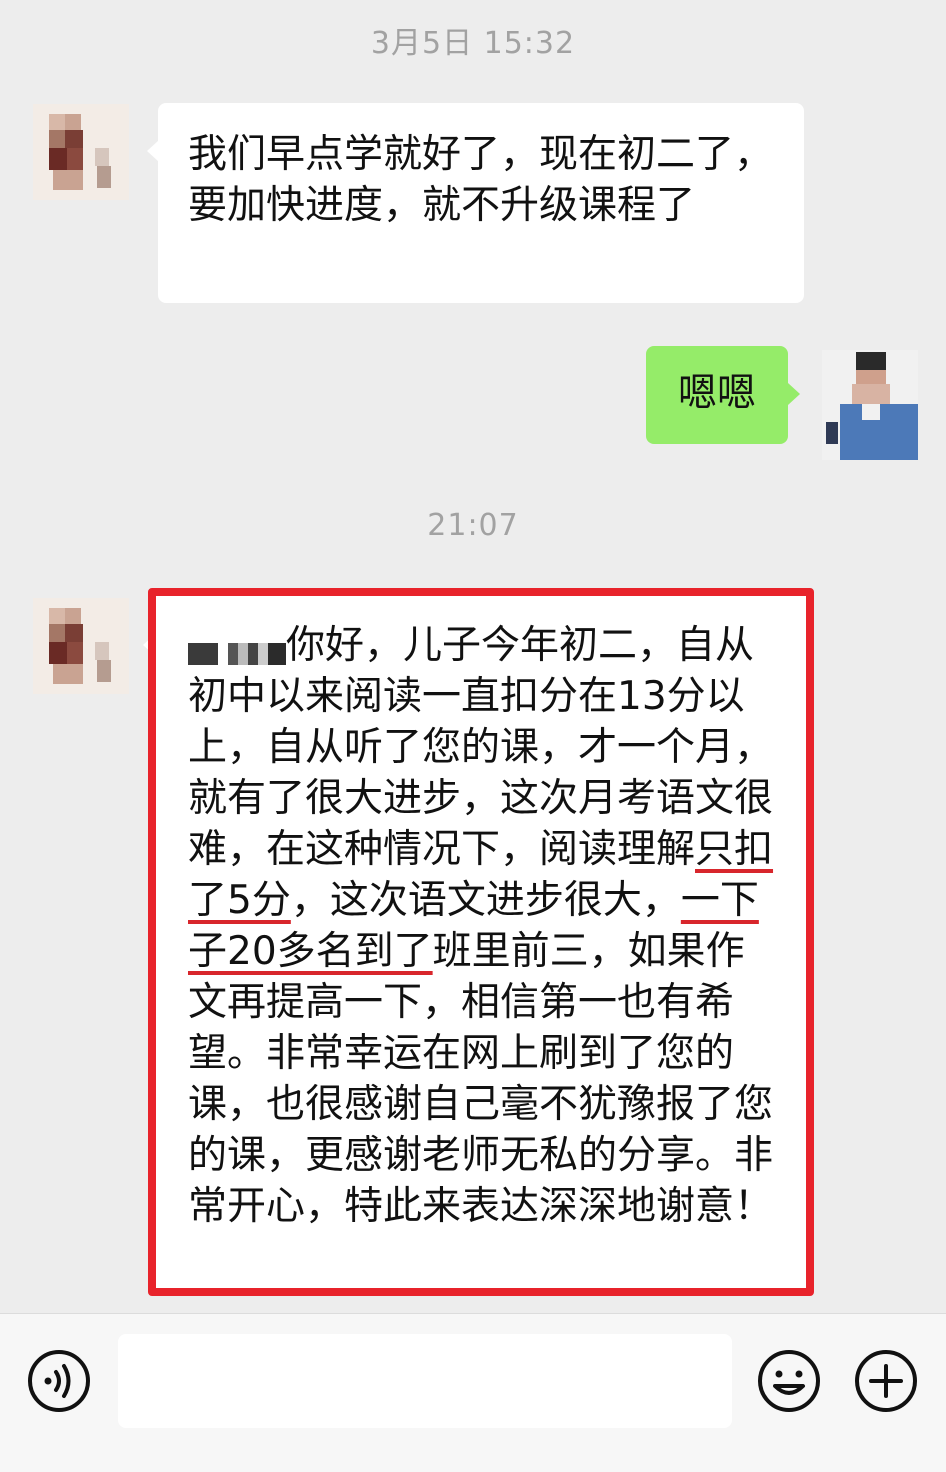 Image resolution: width=946 pixels, height=1472 pixels. I want to click on outgoing-message-bubble: 嗯嗯, so click(717, 395).